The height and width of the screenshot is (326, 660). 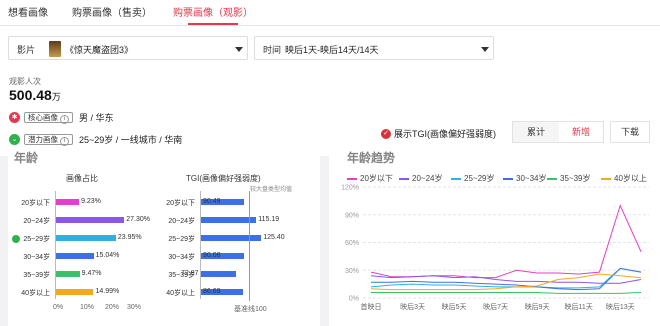 I want to click on tgi-baseline, so click(x=249, y=246).